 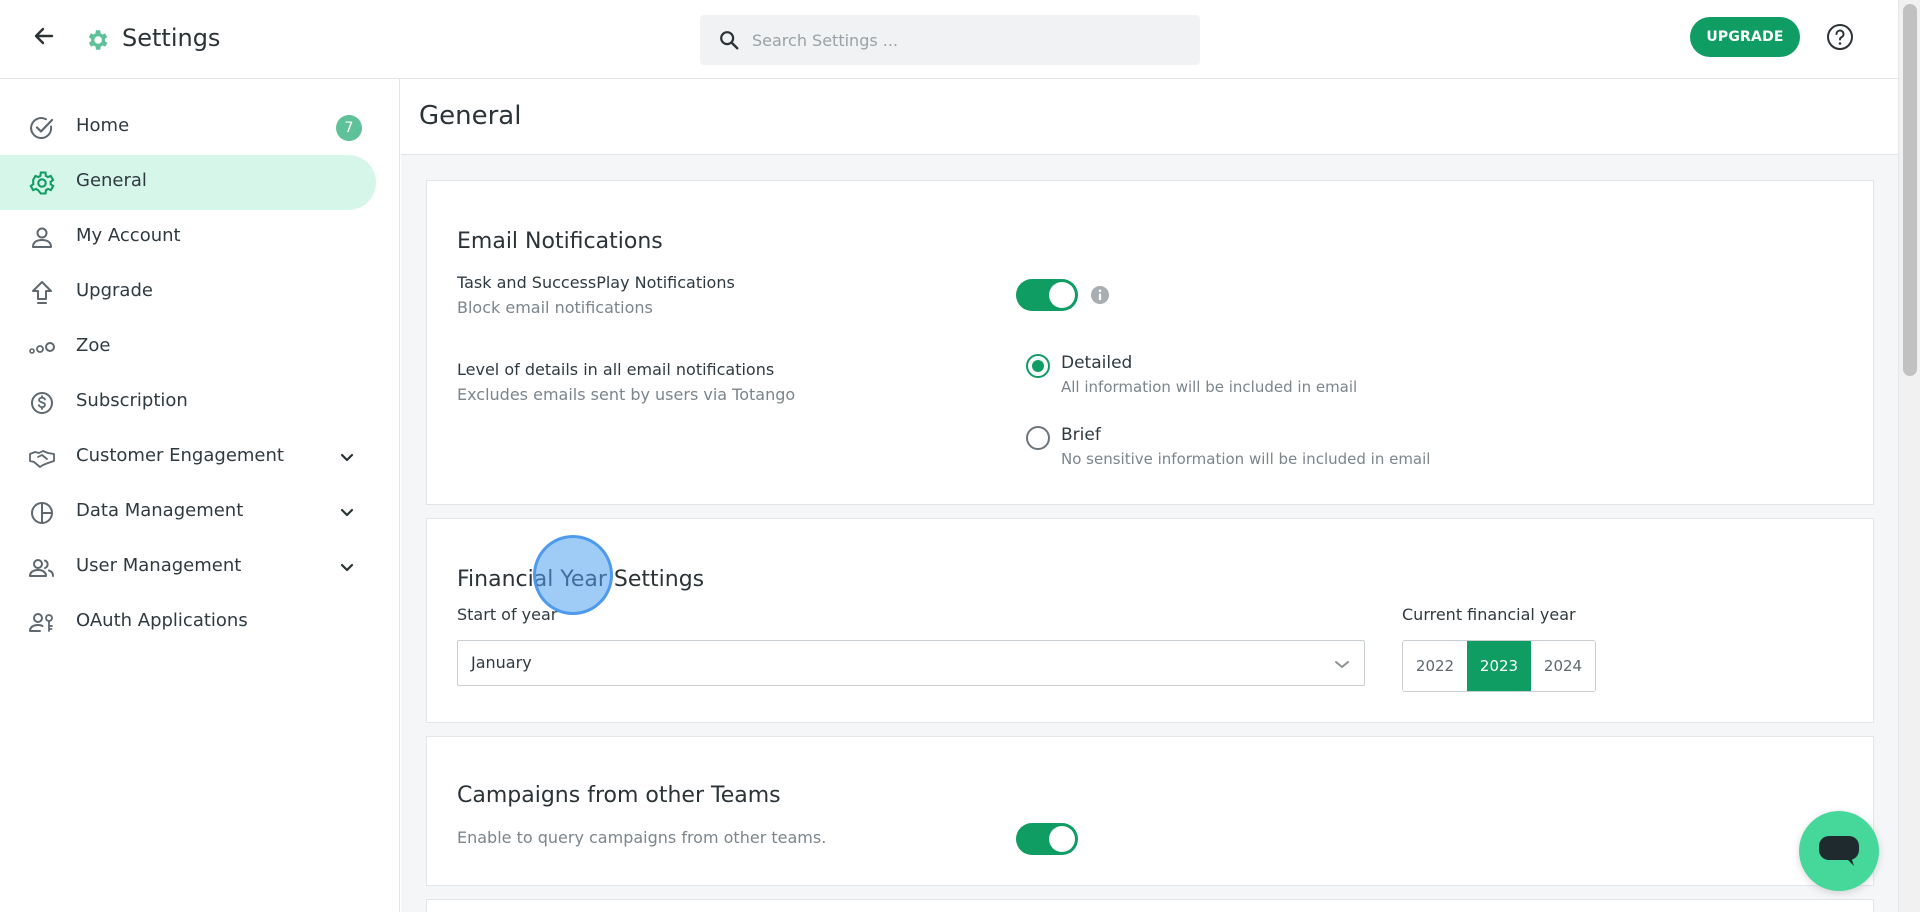 I want to click on detailed-radio-label: Detailed, so click(x=1097, y=363).